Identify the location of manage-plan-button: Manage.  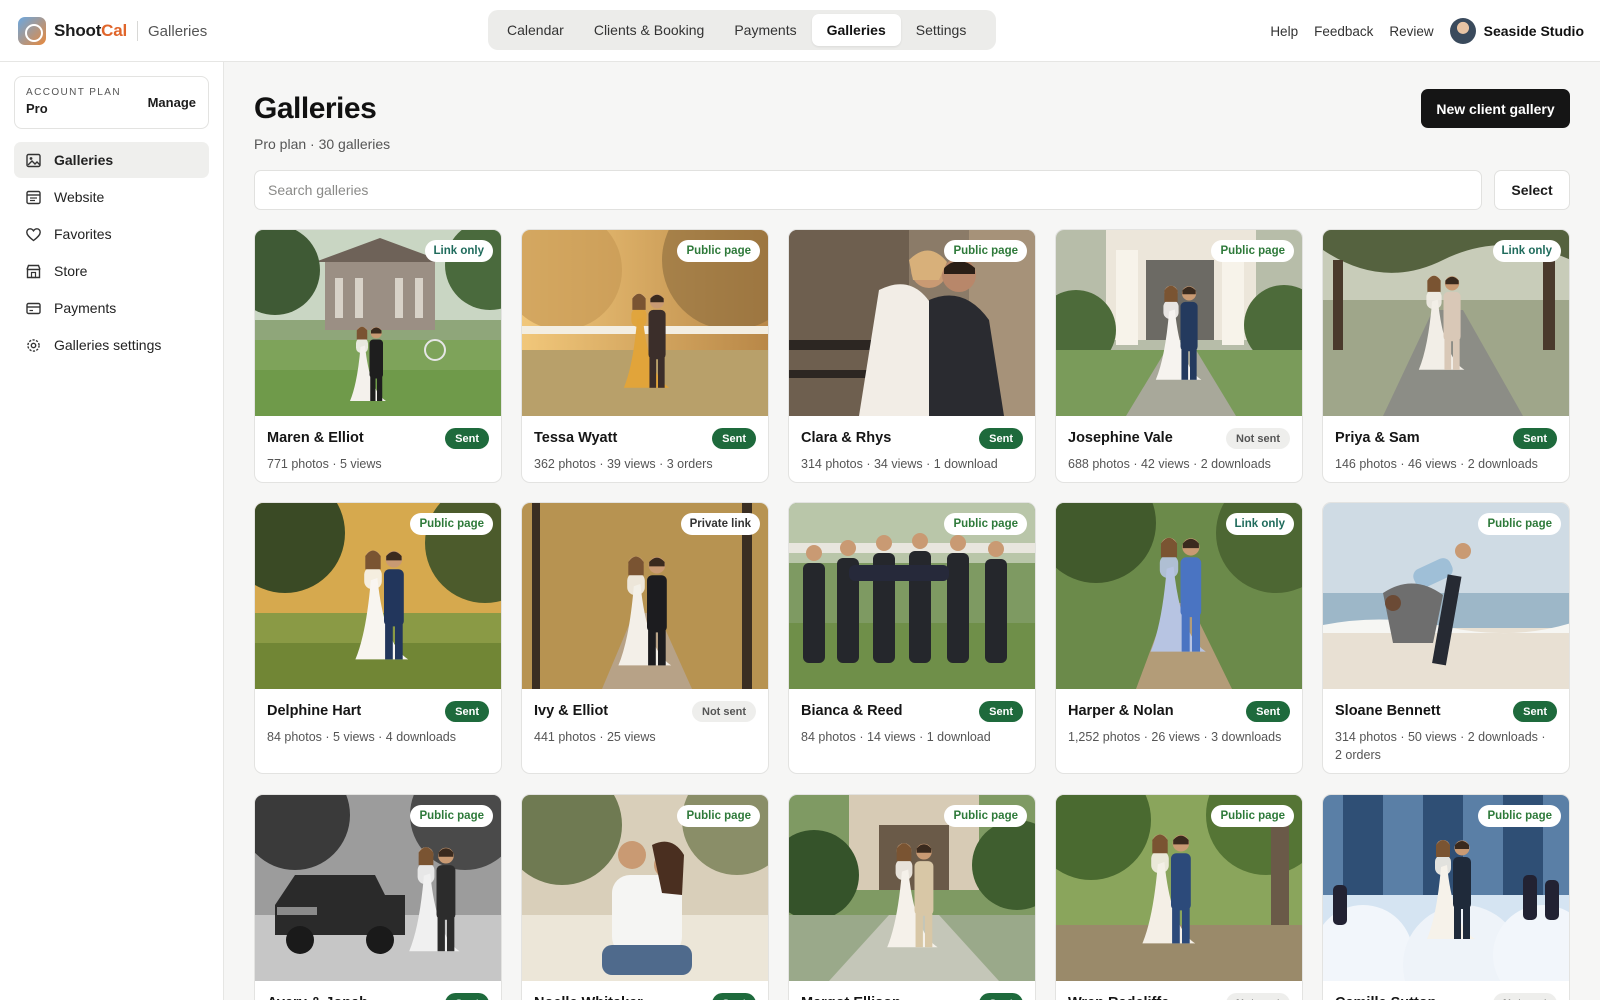
(172, 102).